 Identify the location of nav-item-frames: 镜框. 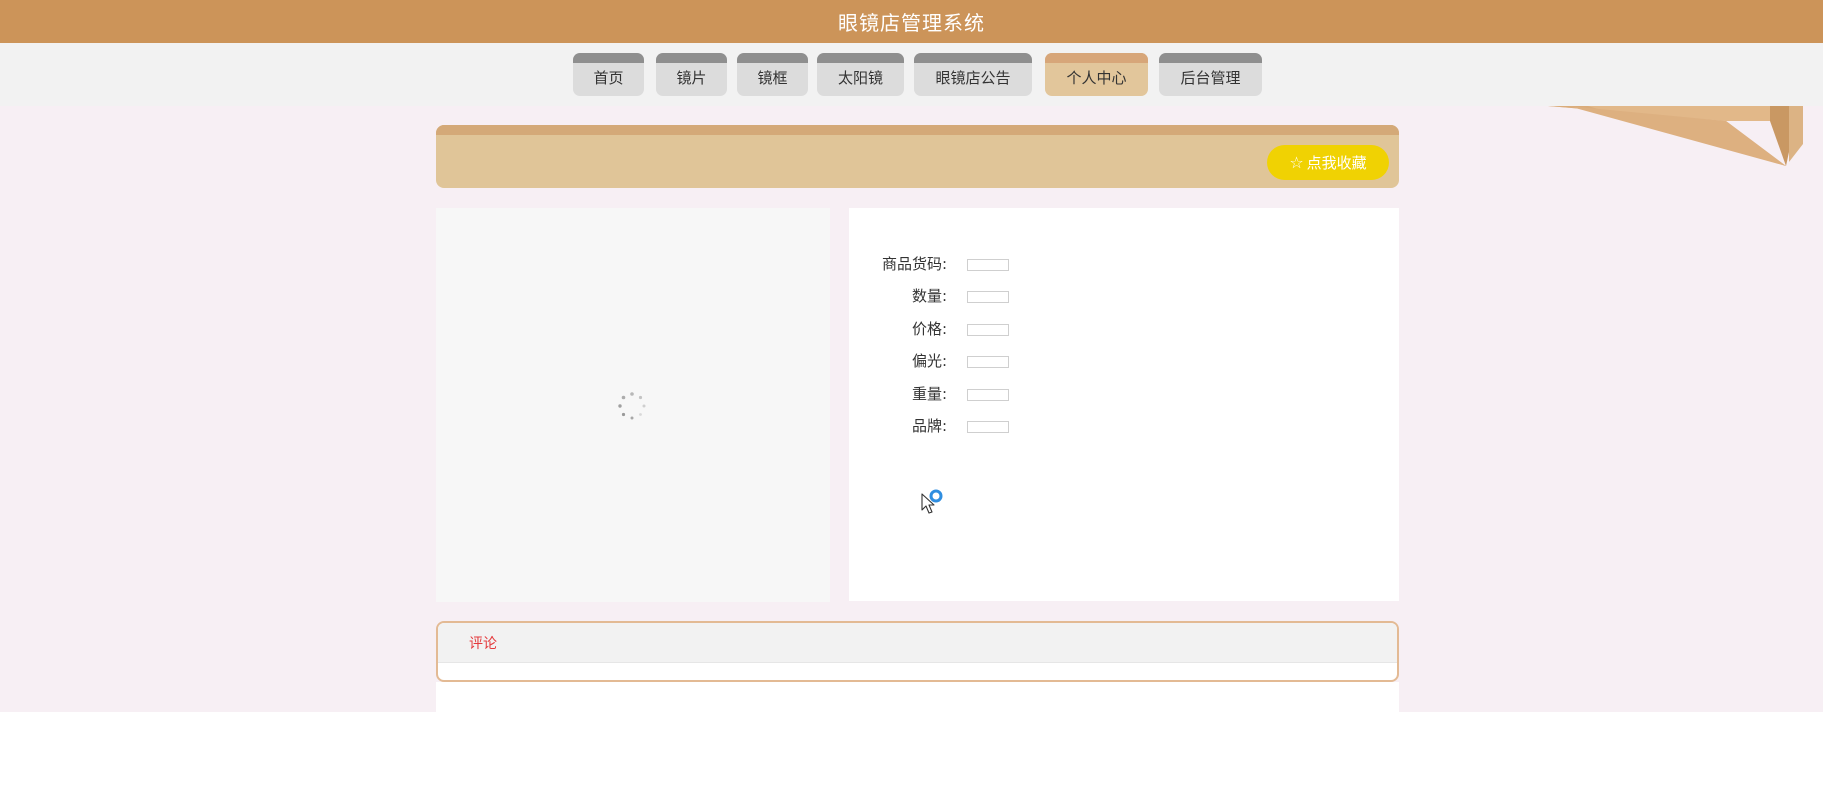
(772, 74).